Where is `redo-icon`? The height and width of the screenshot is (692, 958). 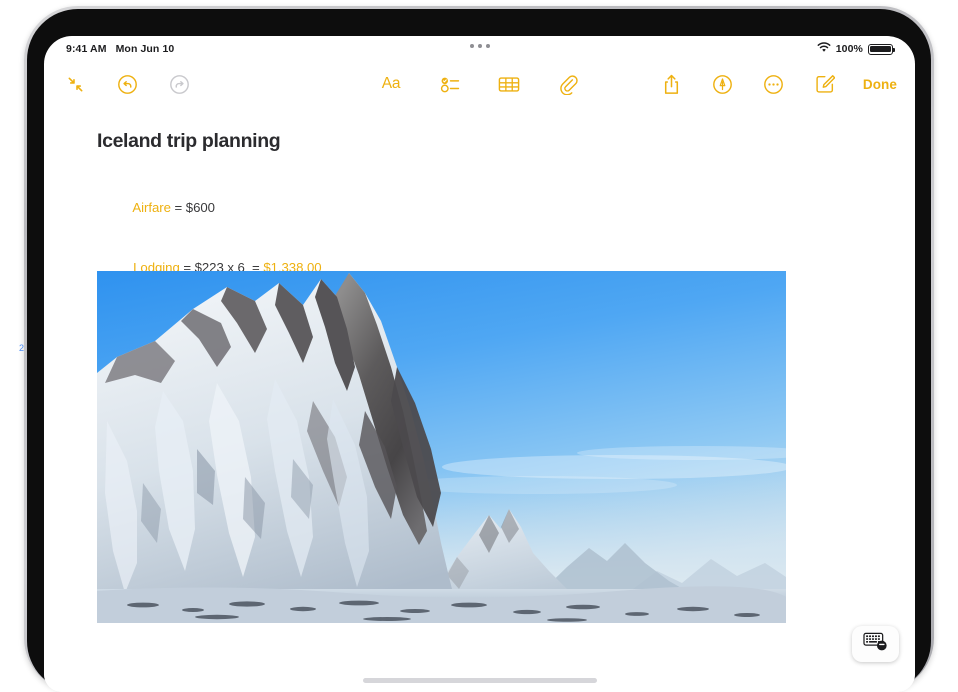
redo-icon is located at coordinates (179, 84).